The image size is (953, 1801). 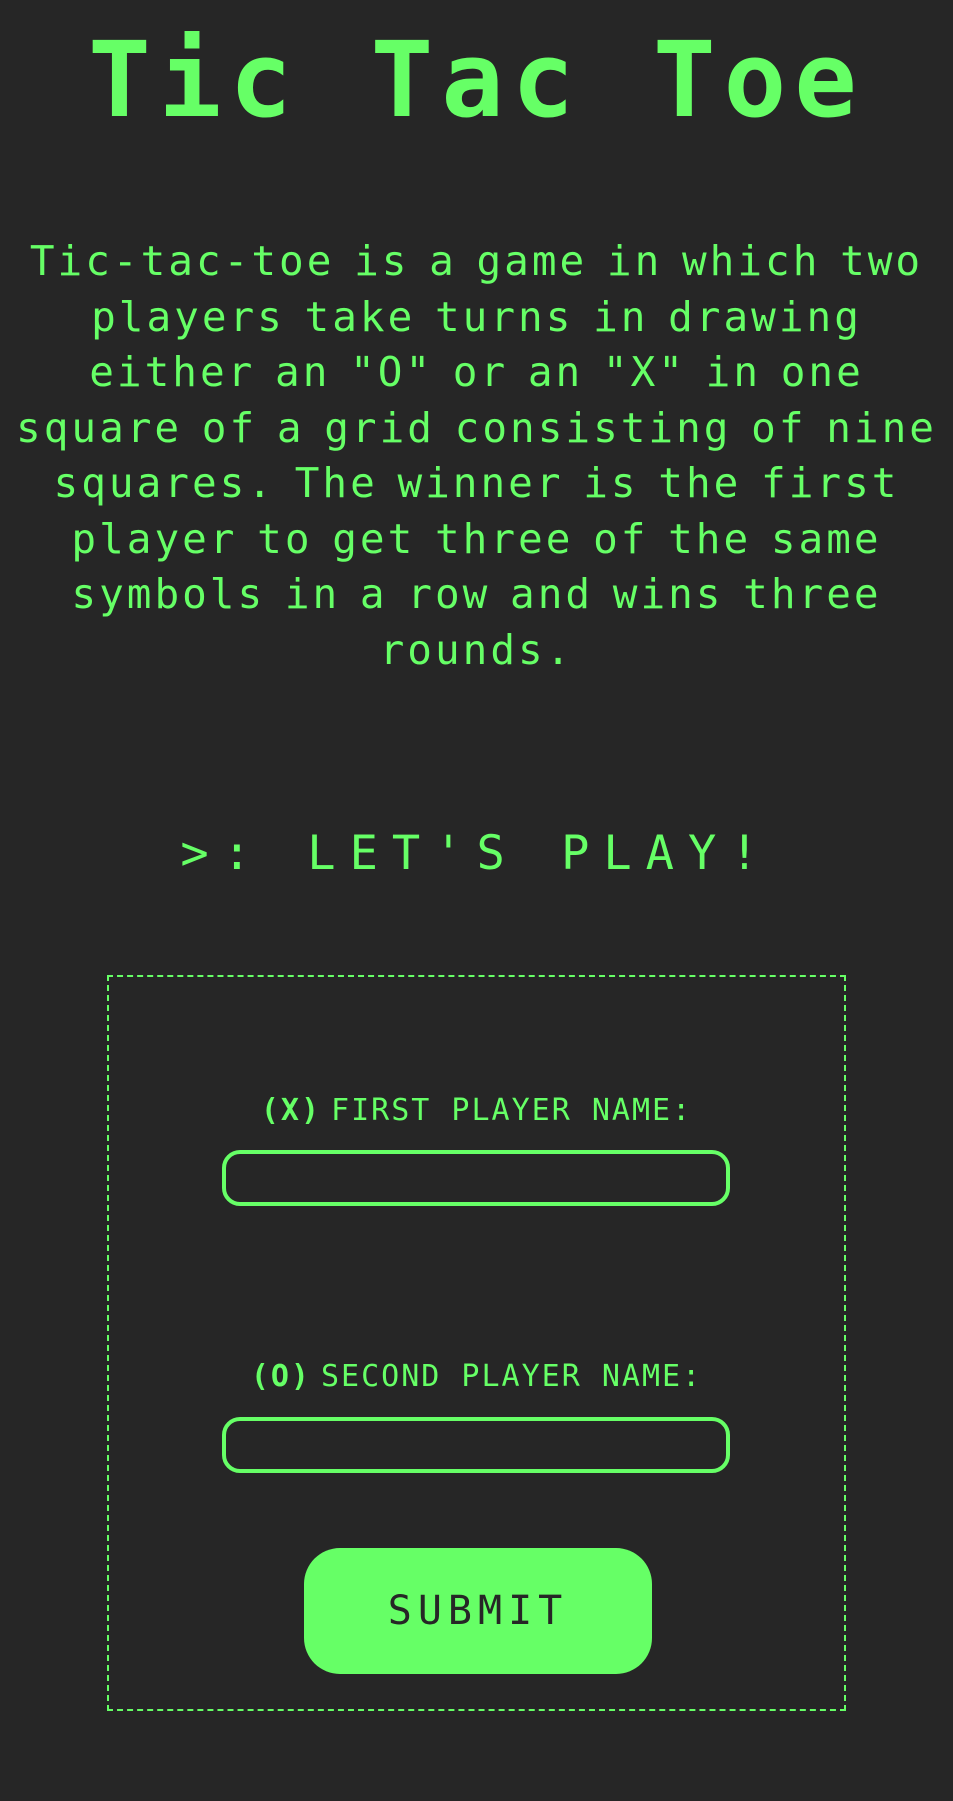 What do you see at coordinates (476, 1178) in the screenshot?
I see `first-player-name-input` at bounding box center [476, 1178].